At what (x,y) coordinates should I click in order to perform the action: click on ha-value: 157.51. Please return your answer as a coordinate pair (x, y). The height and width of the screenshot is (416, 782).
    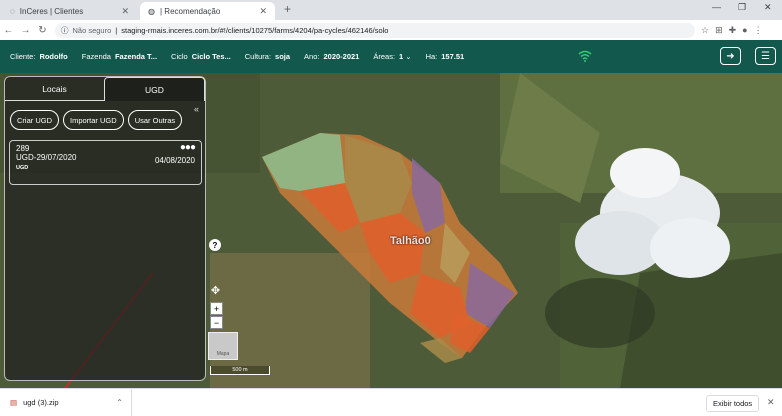
    Looking at the image, I should click on (453, 56).